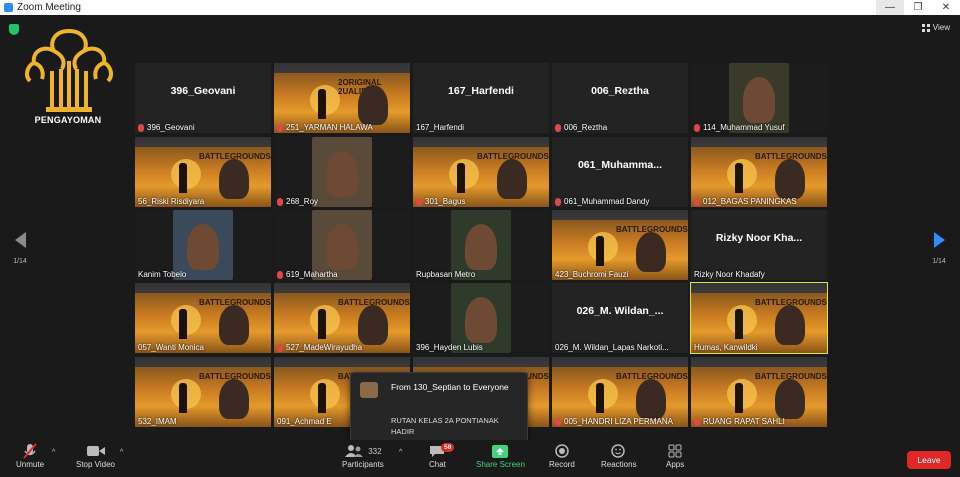 This screenshot has height=477, width=960. What do you see at coordinates (939, 261) in the screenshot?
I see `page-indicator-right: 1/14` at bounding box center [939, 261].